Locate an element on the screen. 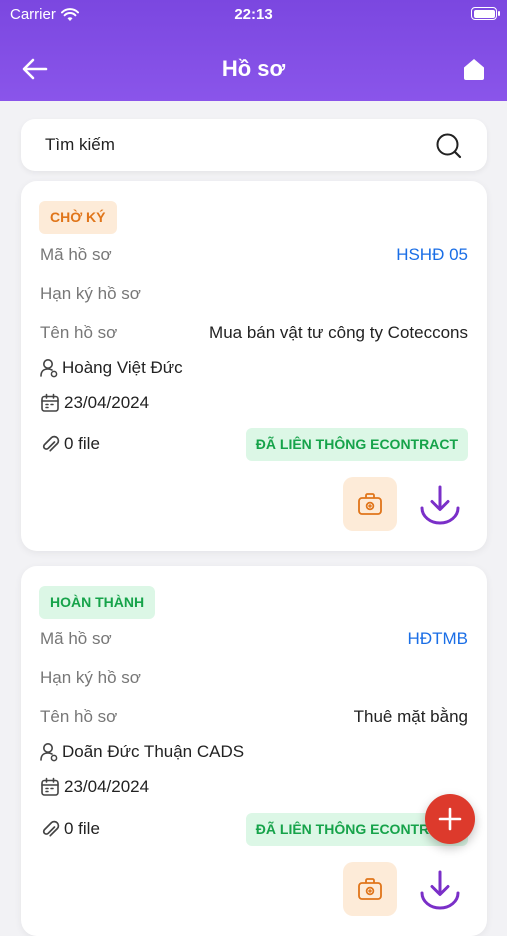 The width and height of the screenshot is (507, 936). status-badge: HOÀN THÀNH is located at coordinates (97, 602).